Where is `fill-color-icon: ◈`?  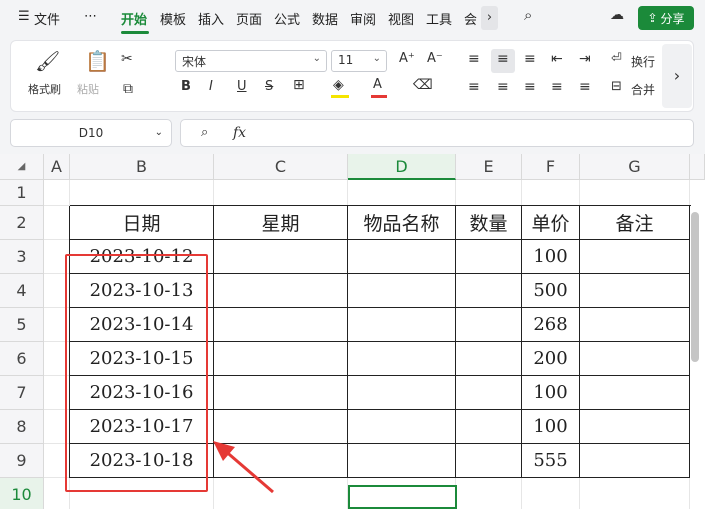 fill-color-icon: ◈ is located at coordinates (338, 85).